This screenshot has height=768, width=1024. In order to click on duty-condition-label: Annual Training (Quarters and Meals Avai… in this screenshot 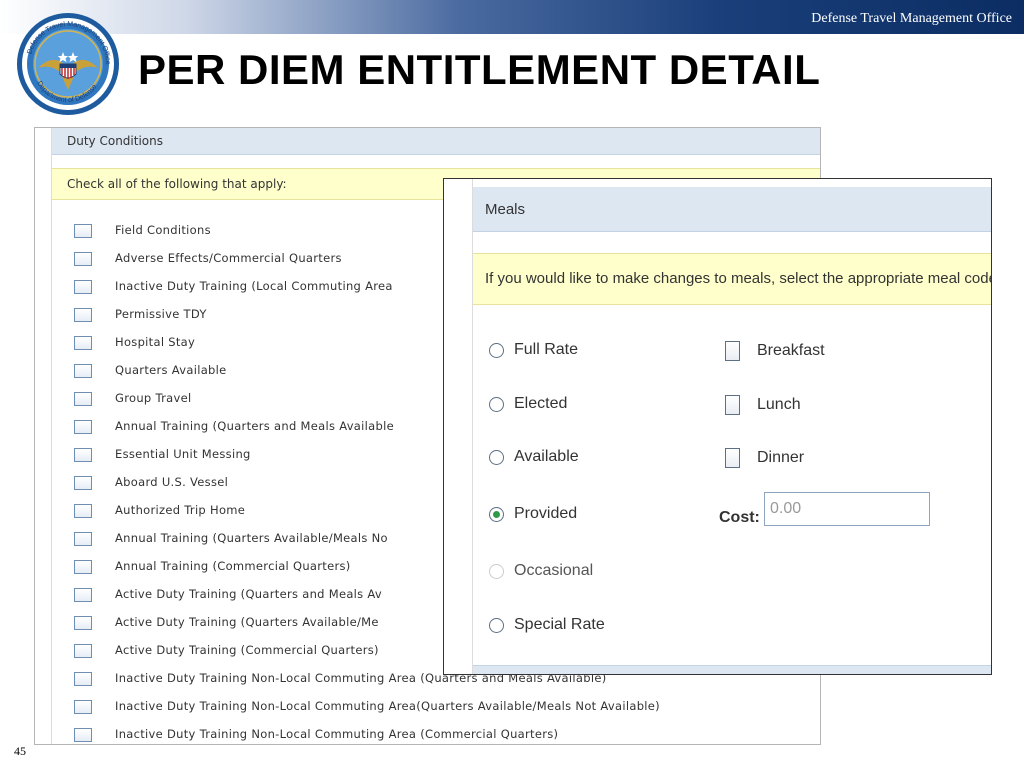, I will do `click(254, 426)`.